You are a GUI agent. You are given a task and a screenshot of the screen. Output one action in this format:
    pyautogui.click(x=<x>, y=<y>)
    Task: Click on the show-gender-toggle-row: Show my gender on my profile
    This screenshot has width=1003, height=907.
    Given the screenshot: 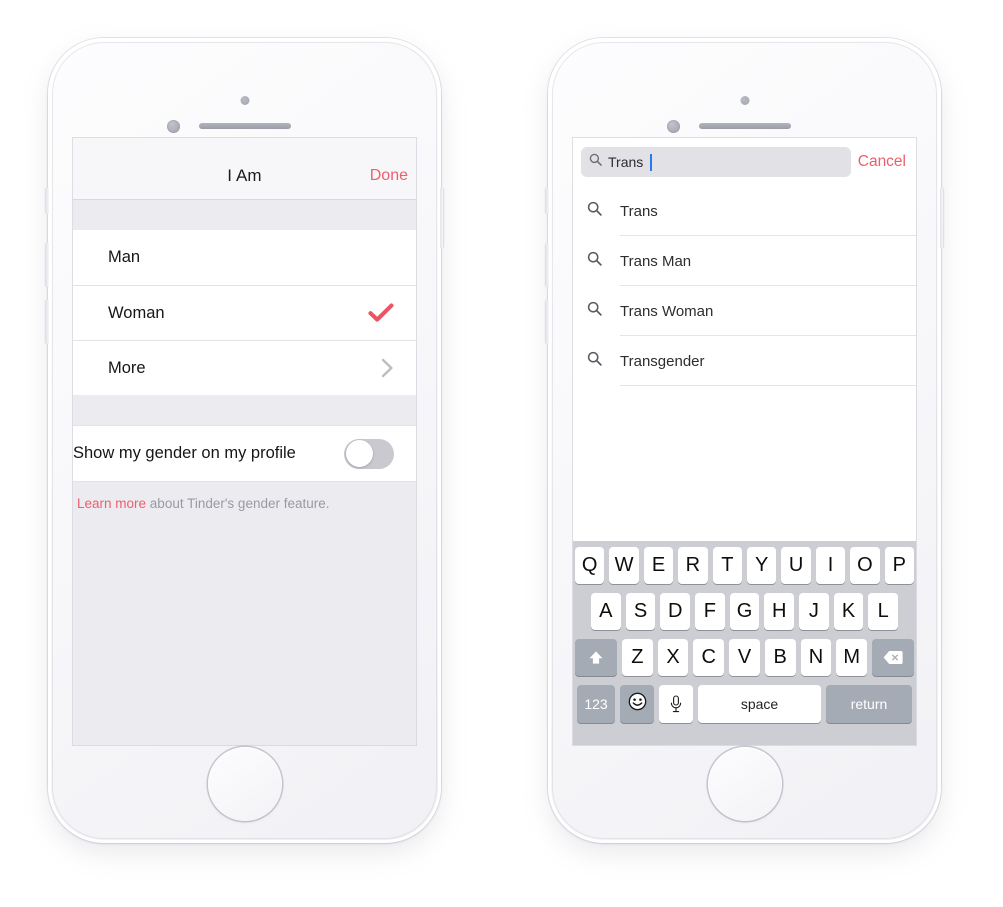 What is the action you would take?
    pyautogui.click(x=244, y=453)
    